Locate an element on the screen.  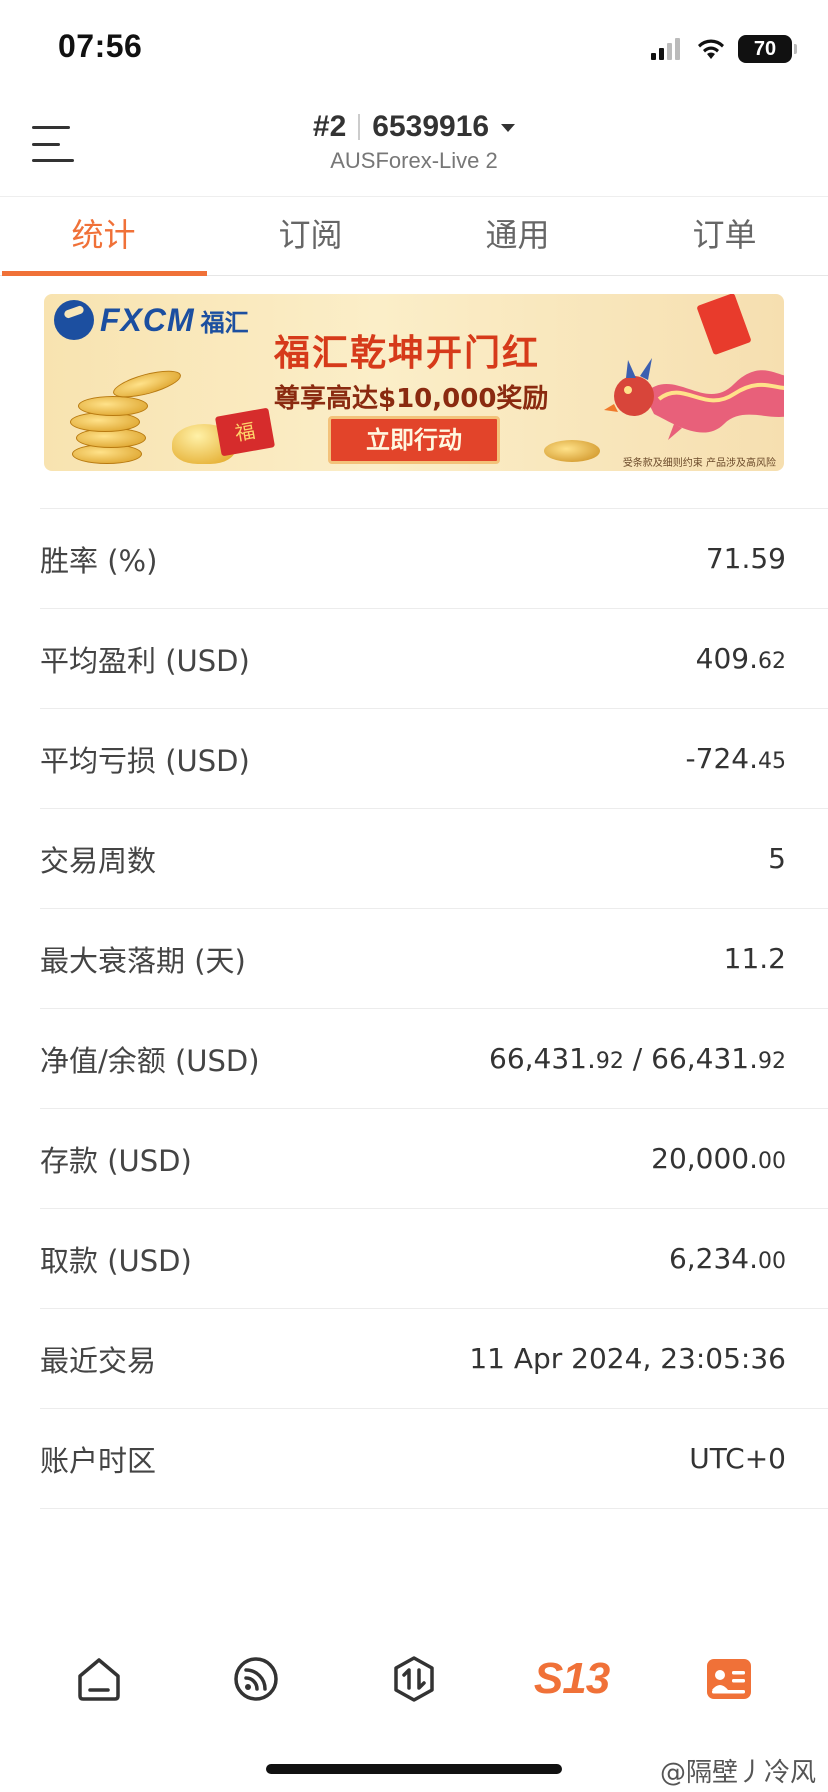
stat-value: UTC+0 is located at coordinates (737, 1458).